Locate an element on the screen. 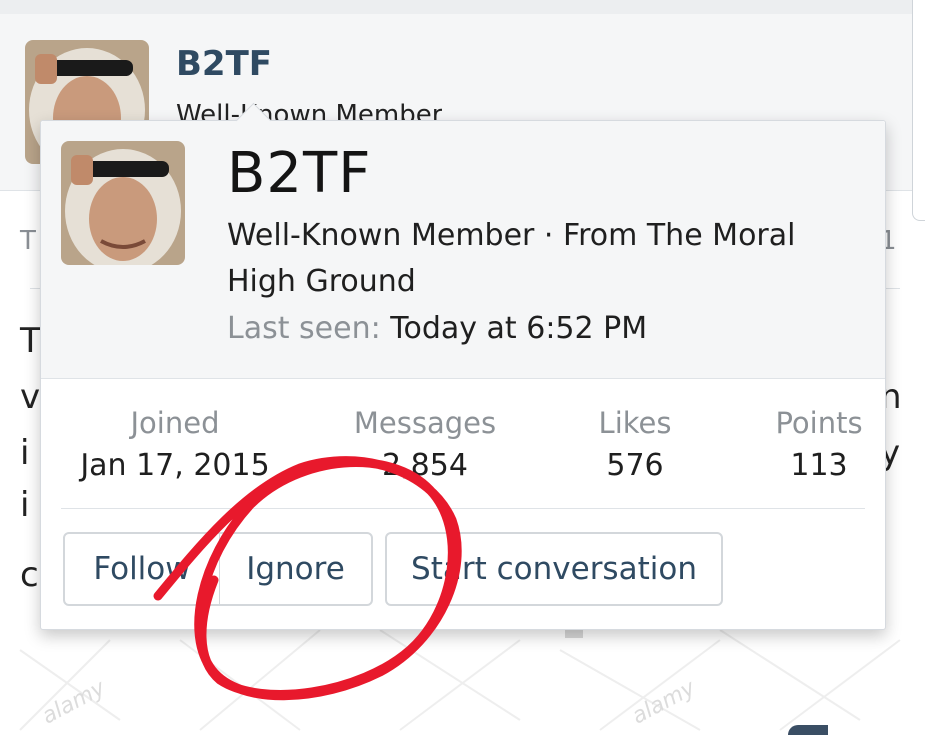 Image resolution: width=925 pixels, height=735 pixels. avatar-image is located at coordinates (123, 203).